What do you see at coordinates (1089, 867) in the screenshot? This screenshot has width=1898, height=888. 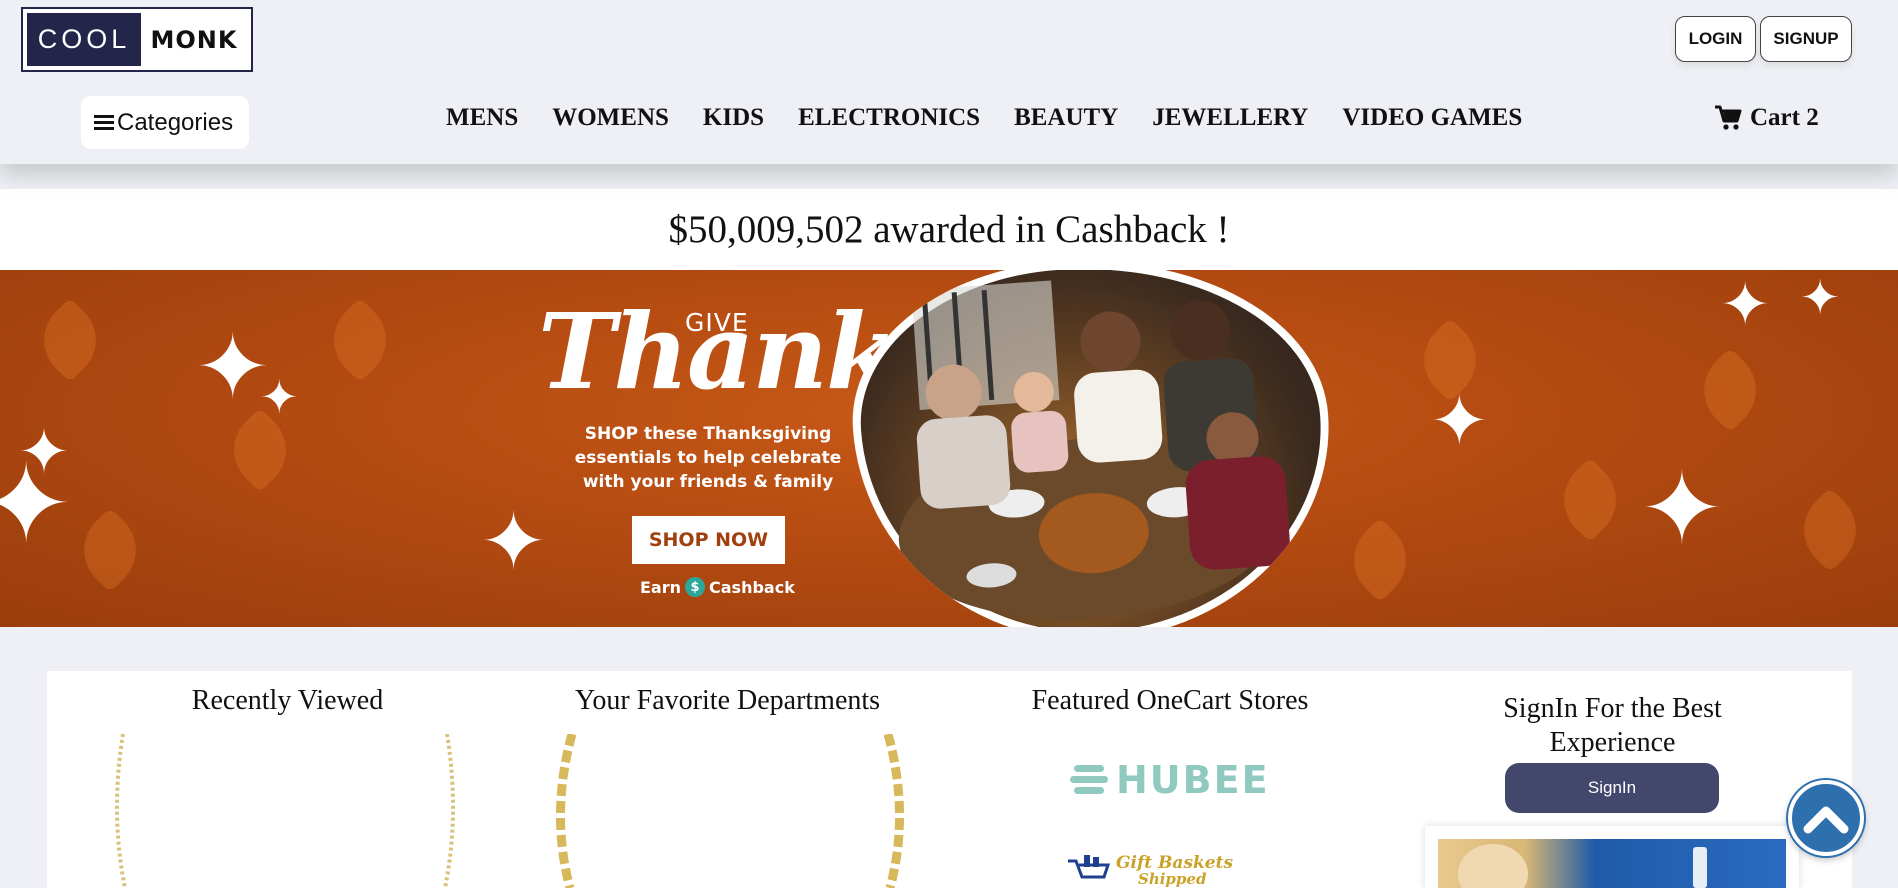 I see `gift-basket-cart-icon` at bounding box center [1089, 867].